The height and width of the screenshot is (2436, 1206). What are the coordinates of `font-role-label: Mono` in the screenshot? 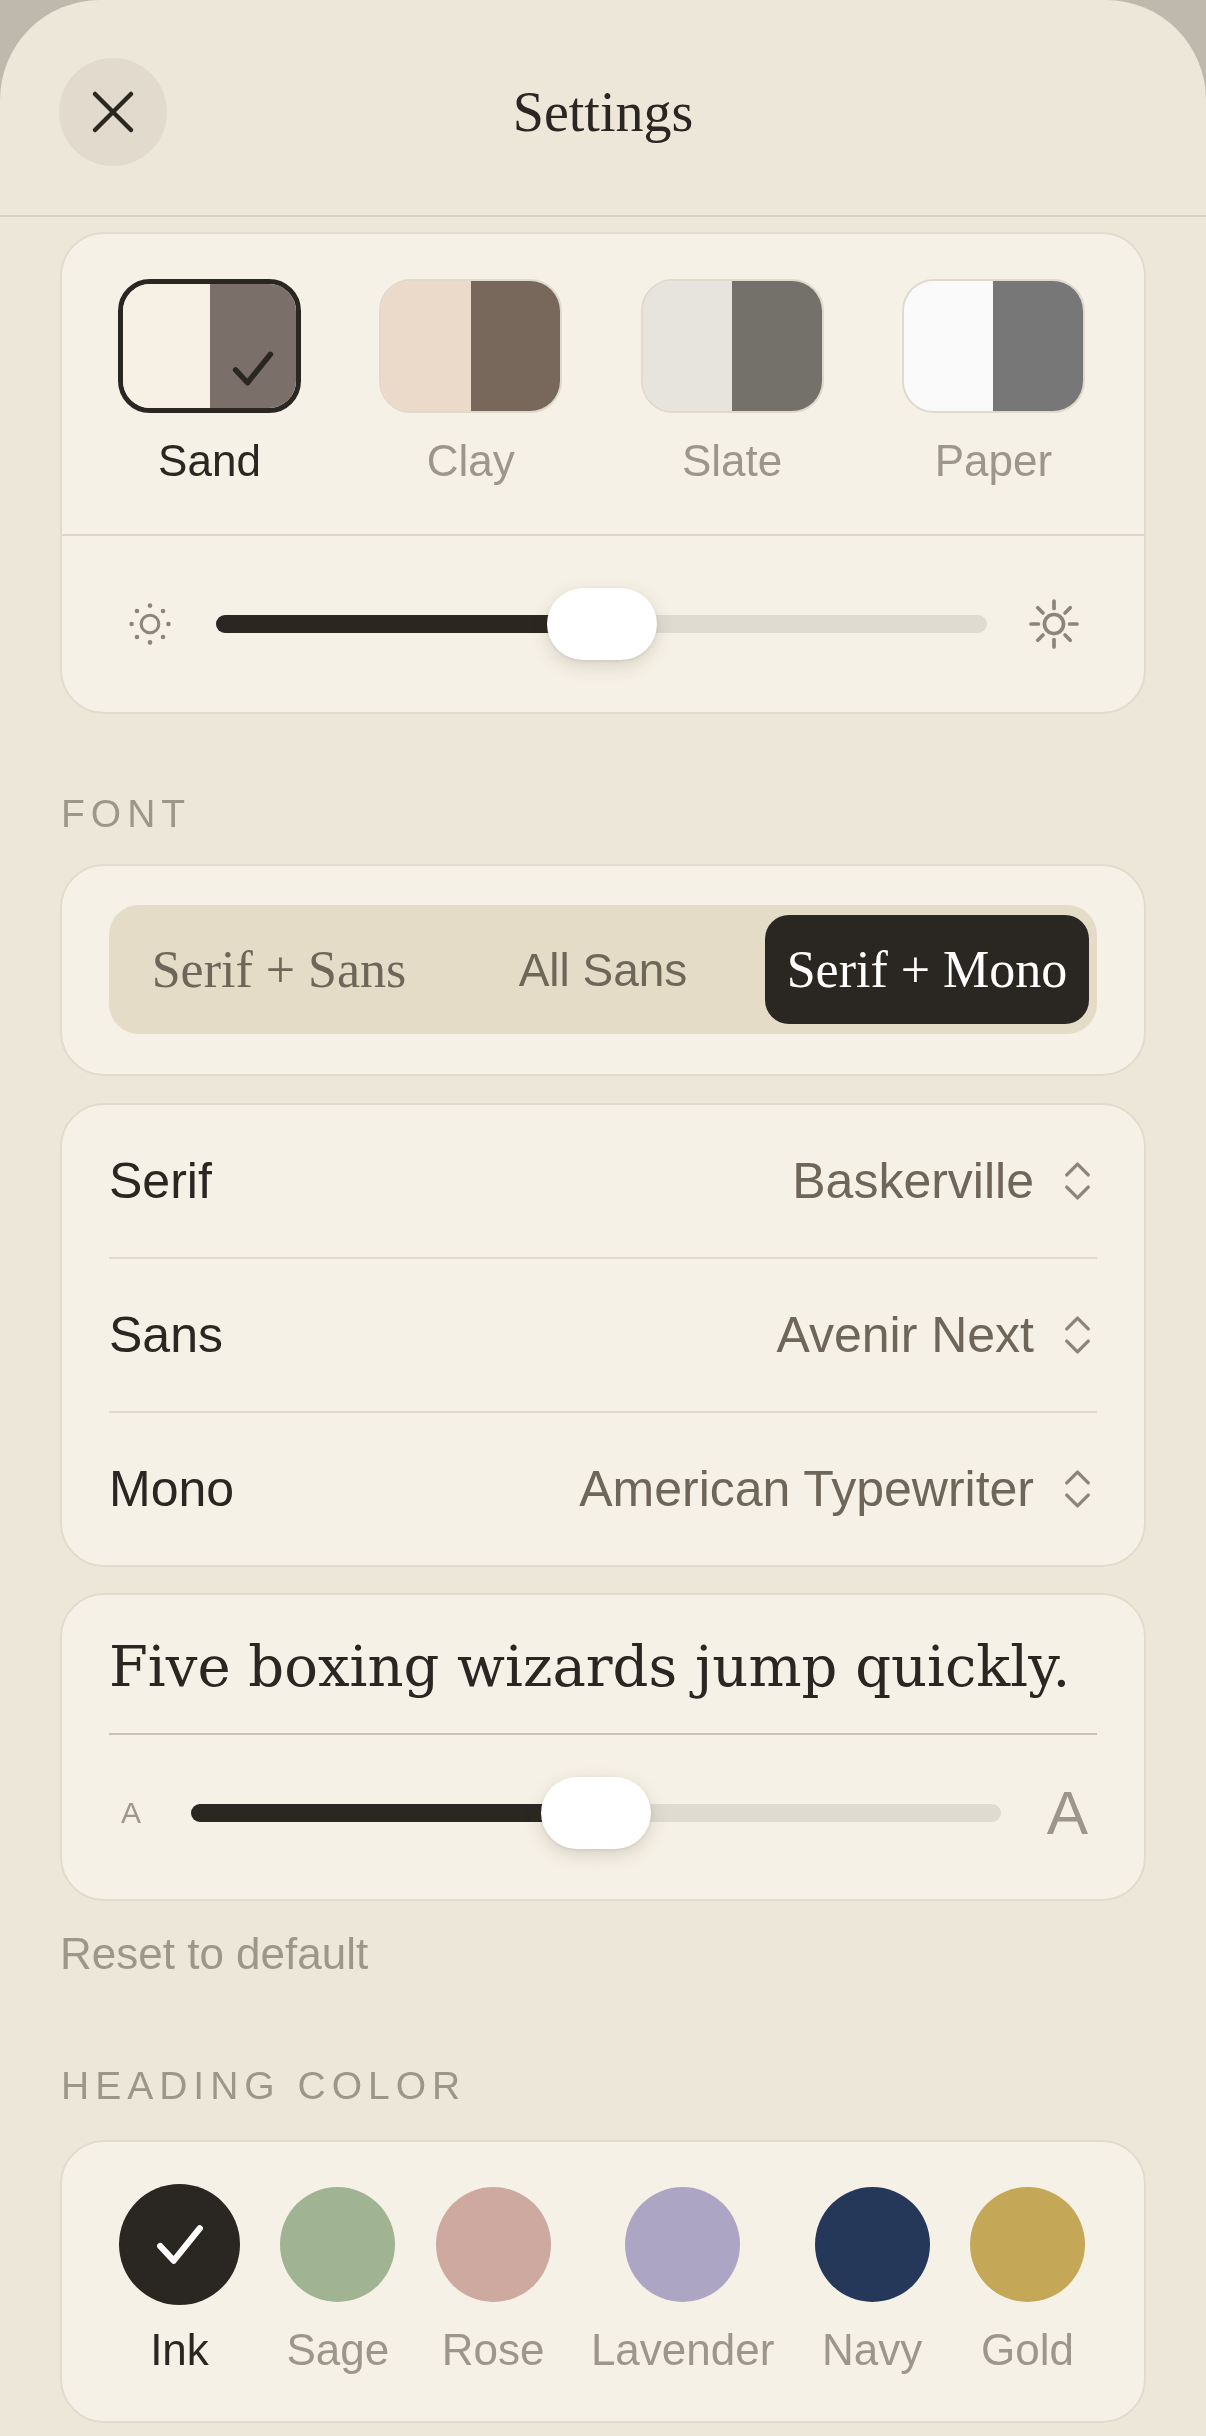 It's located at (172, 1489).